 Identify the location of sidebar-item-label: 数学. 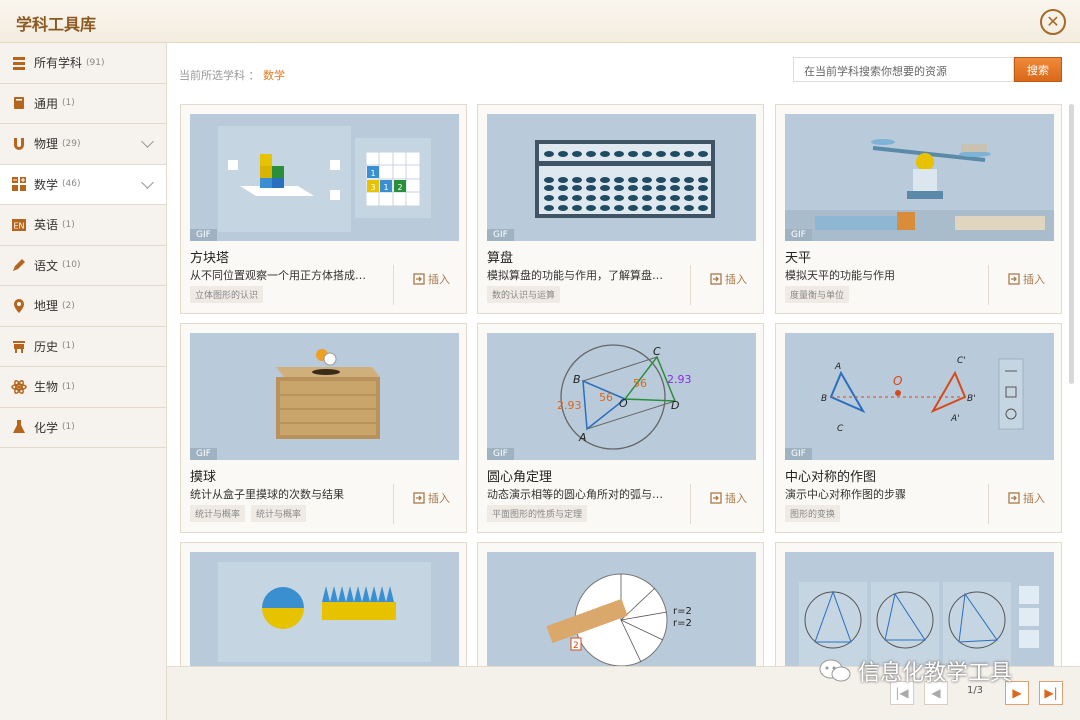
(46, 184).